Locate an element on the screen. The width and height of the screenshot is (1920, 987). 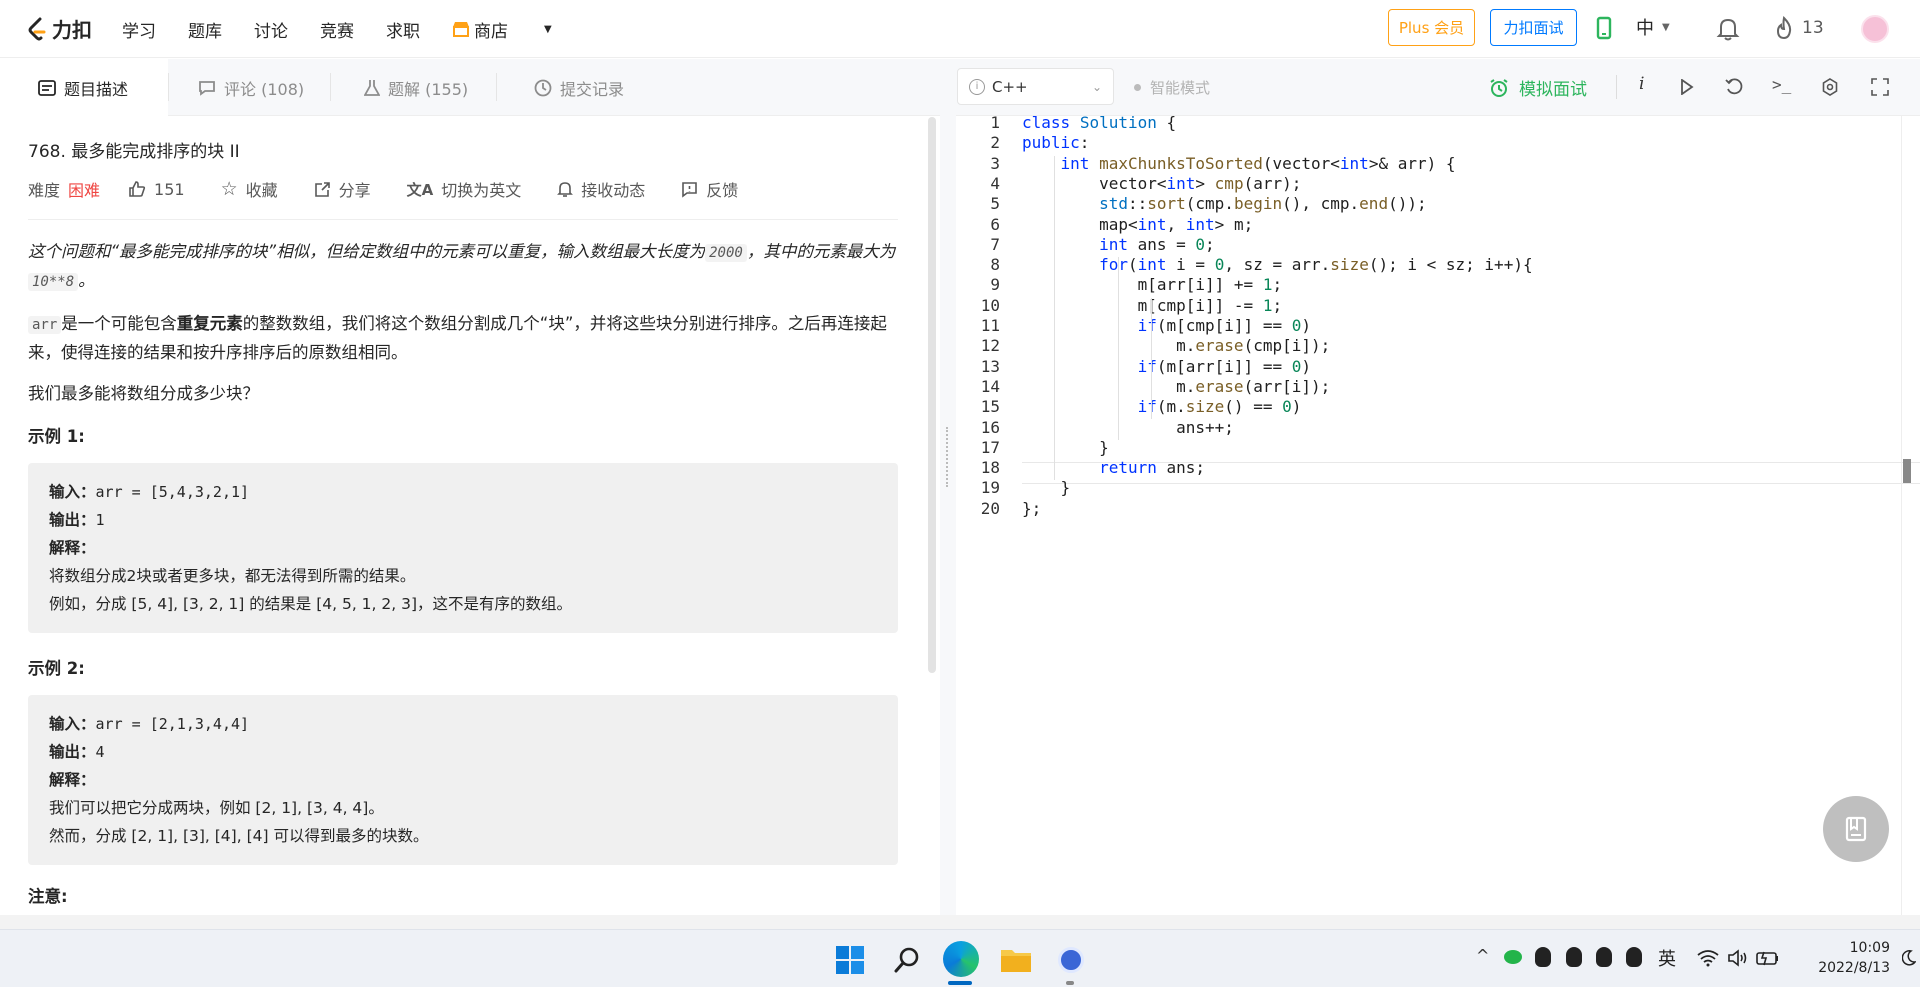
settings-icon is located at coordinates (1830, 87).